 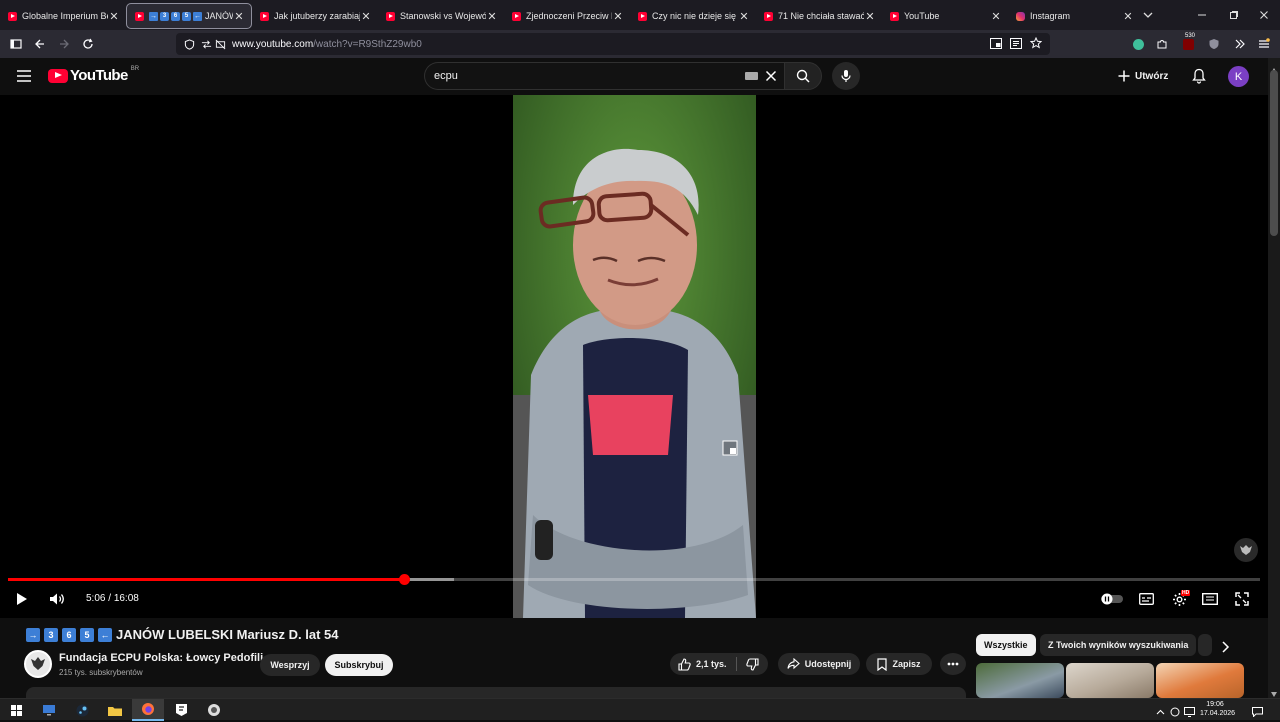 What do you see at coordinates (693, 16) in the screenshot?
I see `browser-tab: Czy nic nie dzieje się przy ✕` at bounding box center [693, 16].